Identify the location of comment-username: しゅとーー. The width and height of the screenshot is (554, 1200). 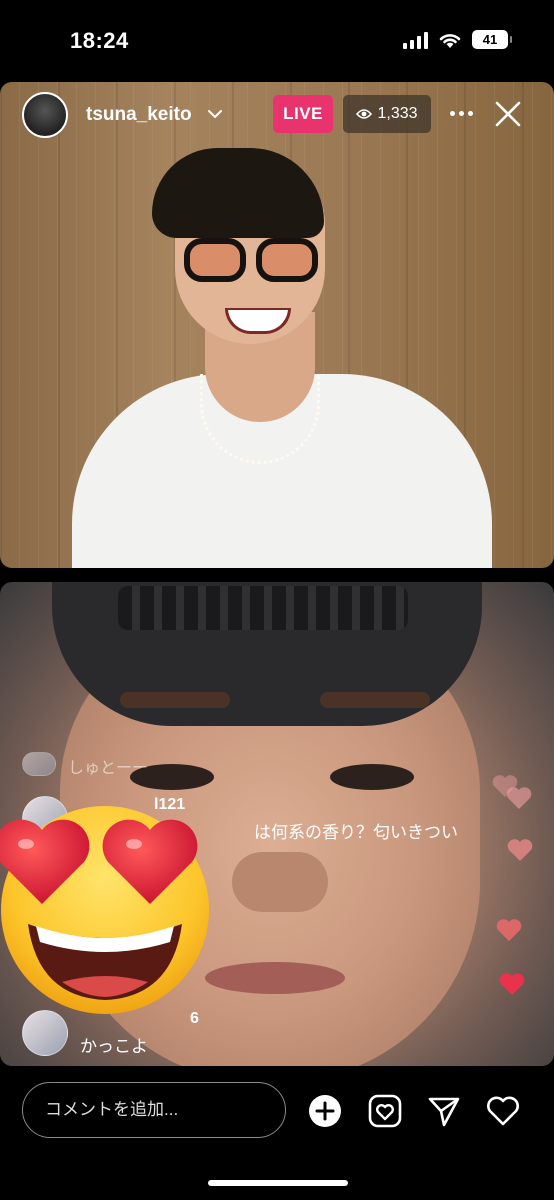
(108, 768).